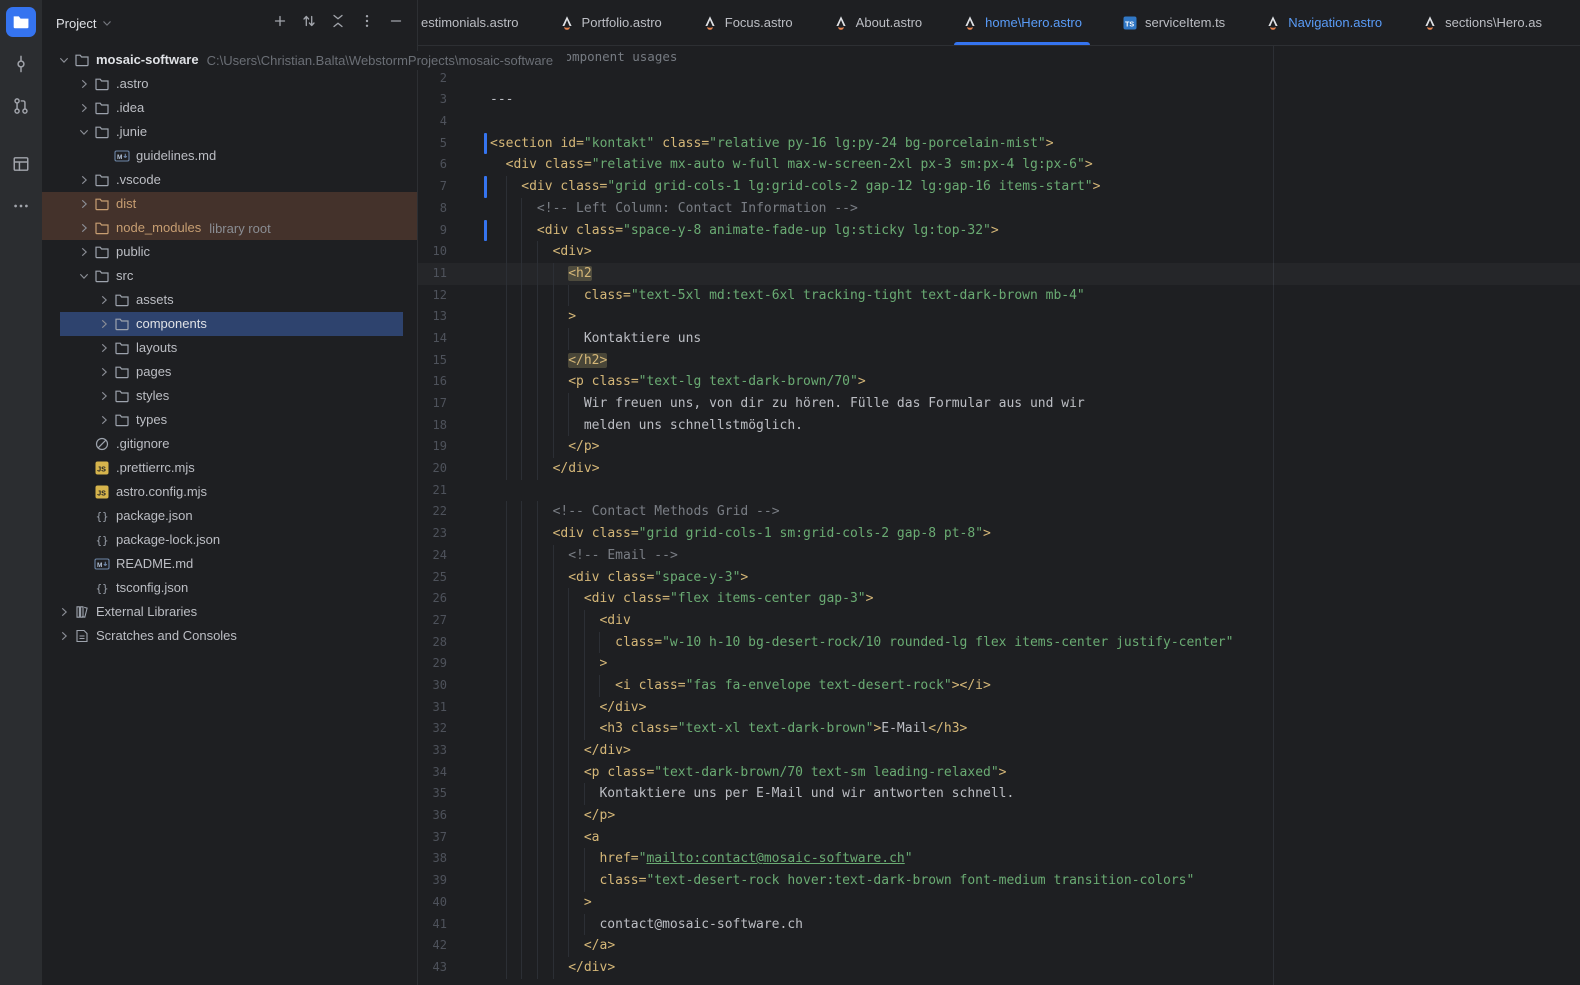 This screenshot has height=985, width=1580. I want to click on code-line: 26 <div class="flex items-center gap-3">, so click(999, 599).